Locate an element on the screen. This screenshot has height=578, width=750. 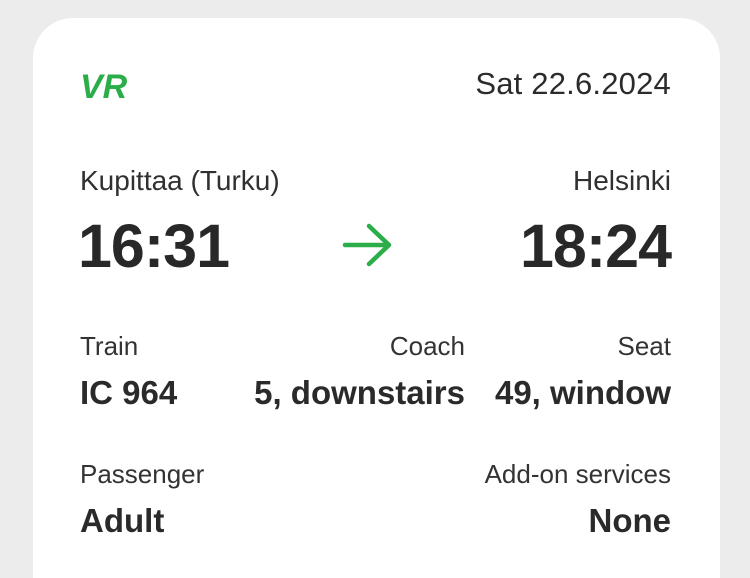
passenger-type: Adult is located at coordinates (122, 520).